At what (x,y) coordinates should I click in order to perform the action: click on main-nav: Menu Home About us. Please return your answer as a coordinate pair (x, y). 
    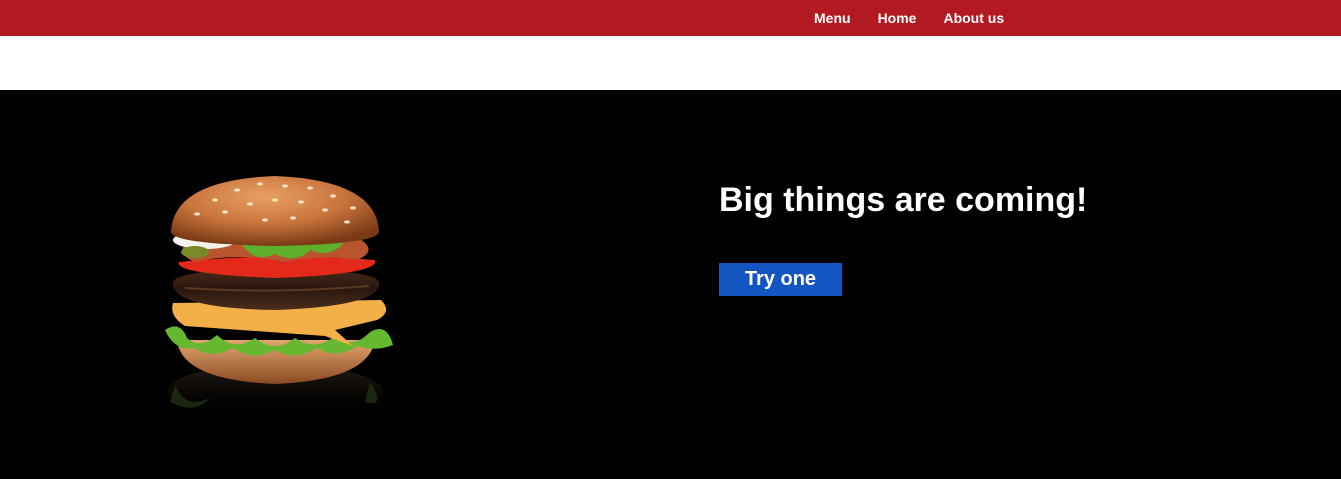
    Looking at the image, I should click on (922, 18).